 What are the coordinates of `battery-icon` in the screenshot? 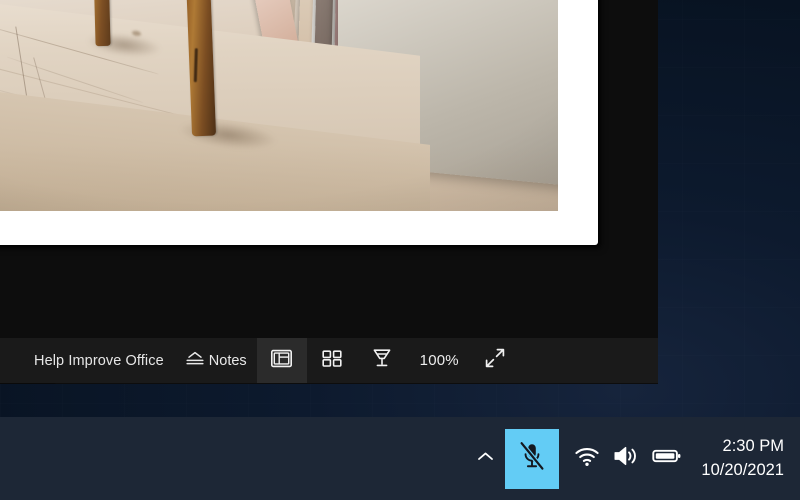 It's located at (667, 458).